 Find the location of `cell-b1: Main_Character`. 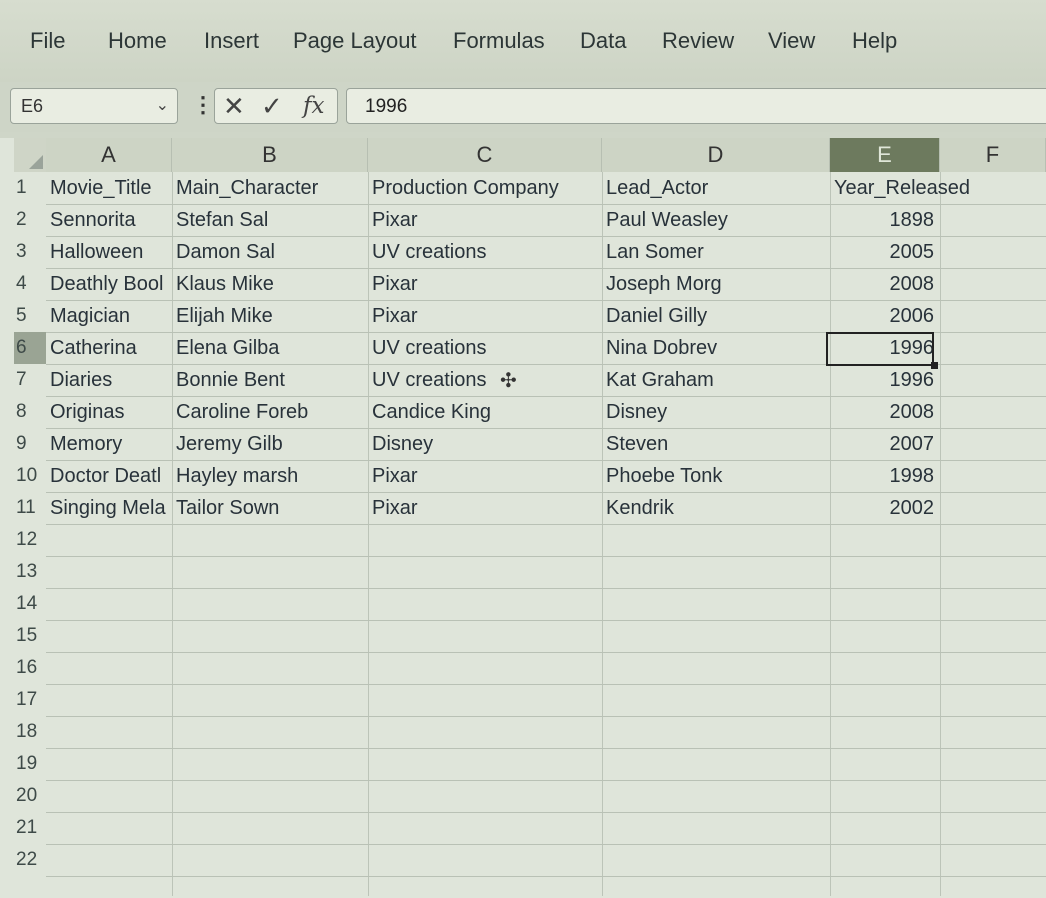

cell-b1: Main_Character is located at coordinates (270, 188).